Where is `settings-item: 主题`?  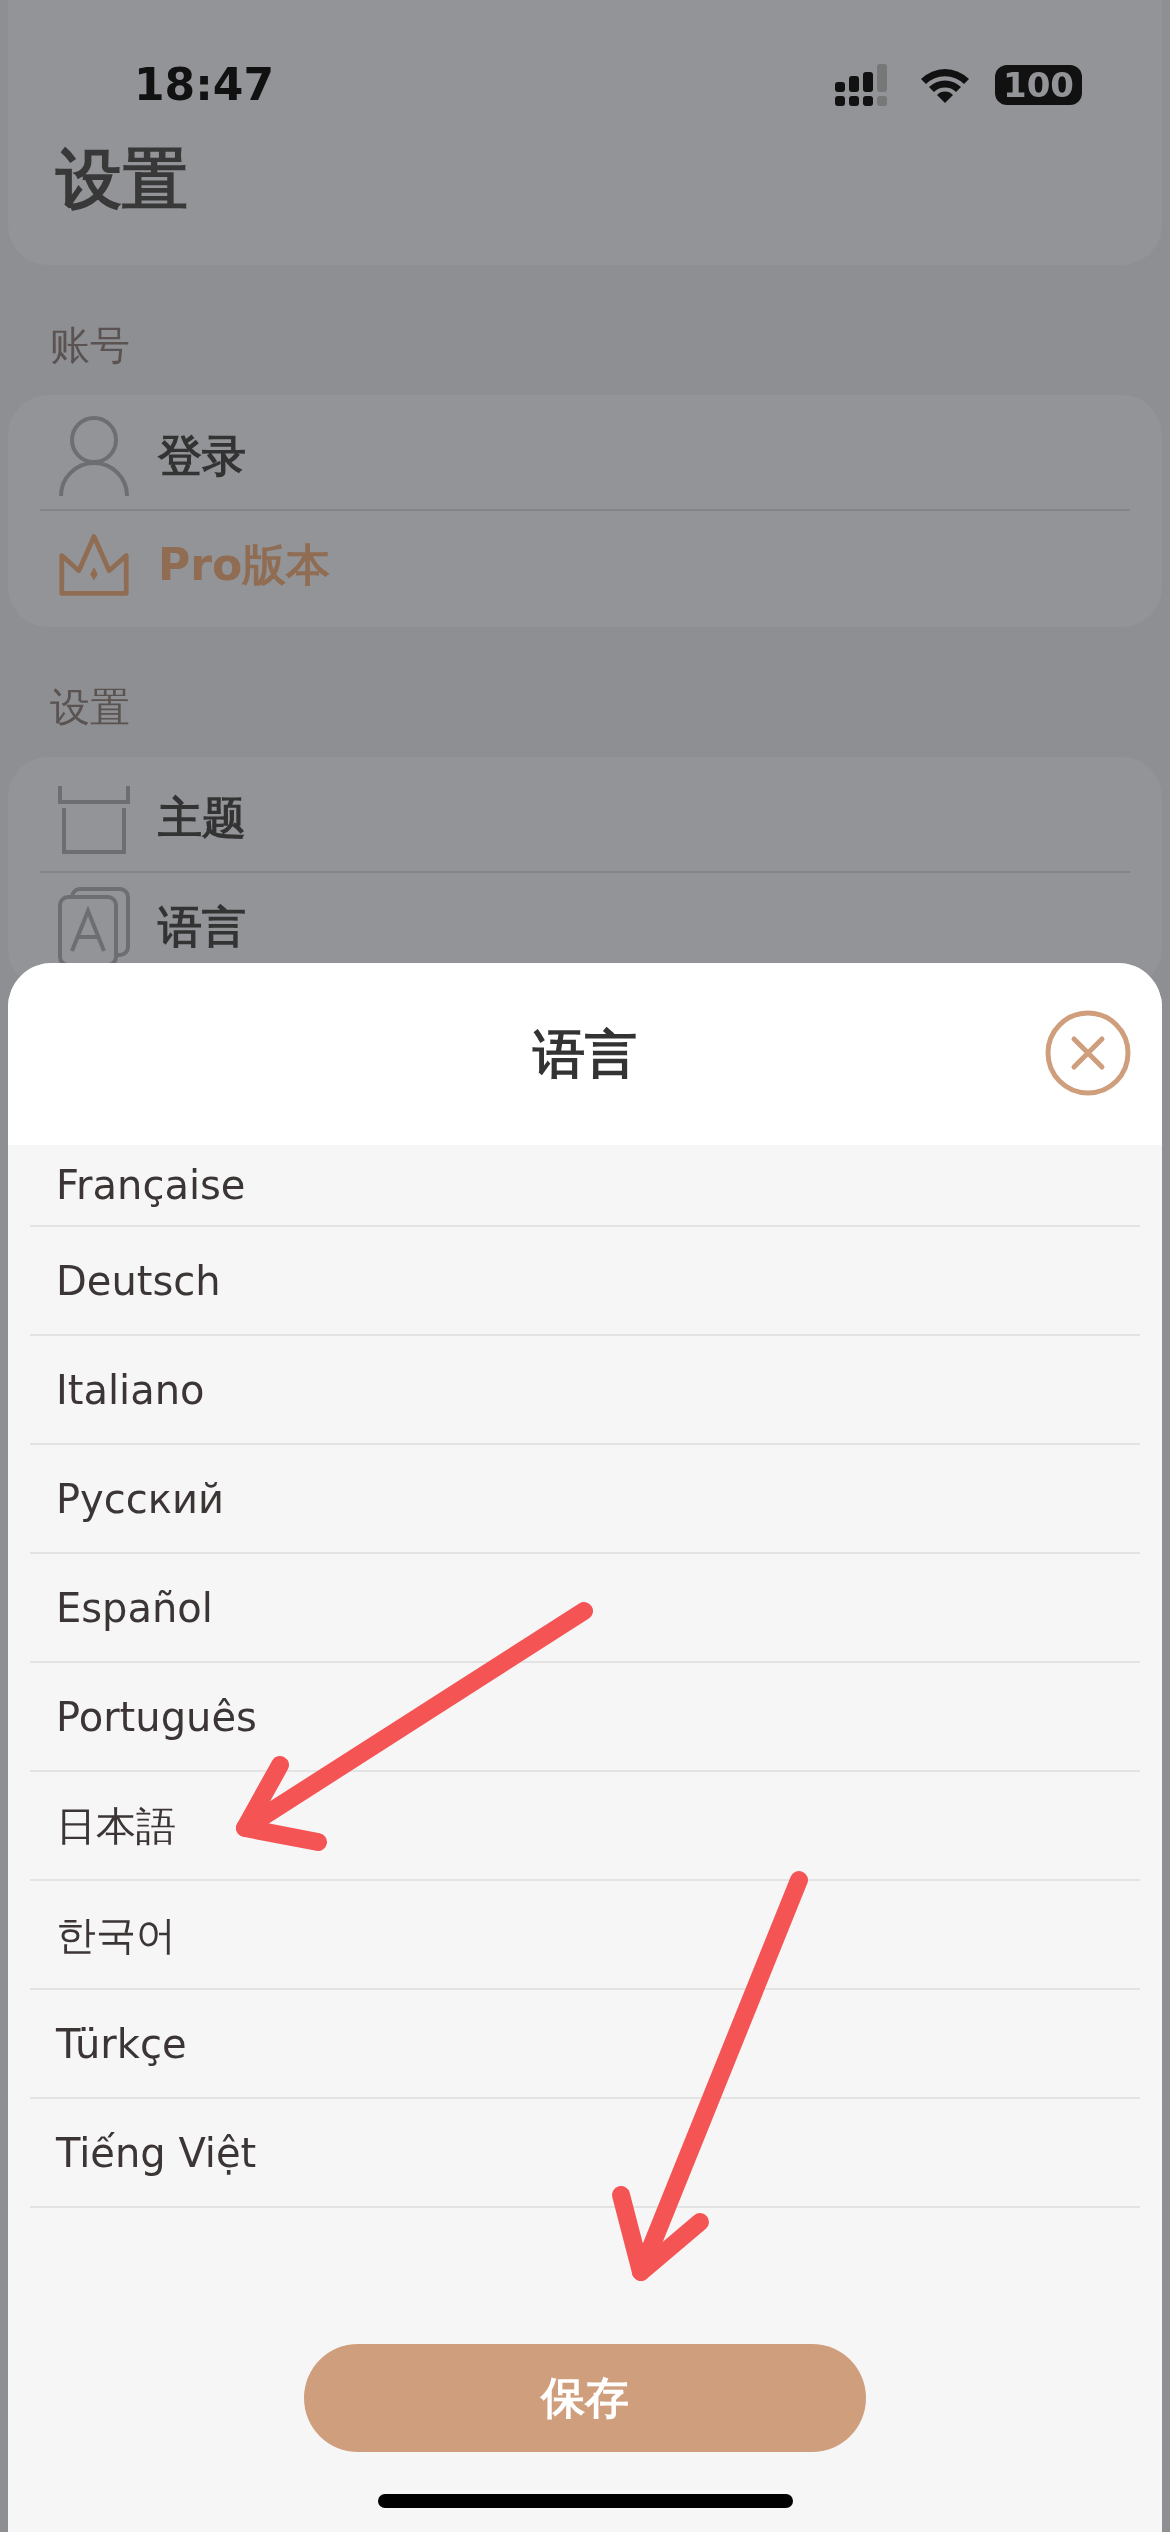 settings-item: 主题 is located at coordinates (202, 818).